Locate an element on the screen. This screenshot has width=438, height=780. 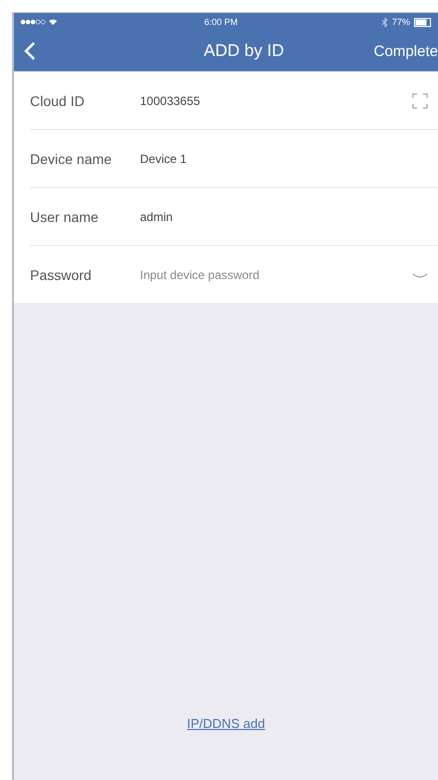
input-field: Input device password is located at coordinates (276, 275).